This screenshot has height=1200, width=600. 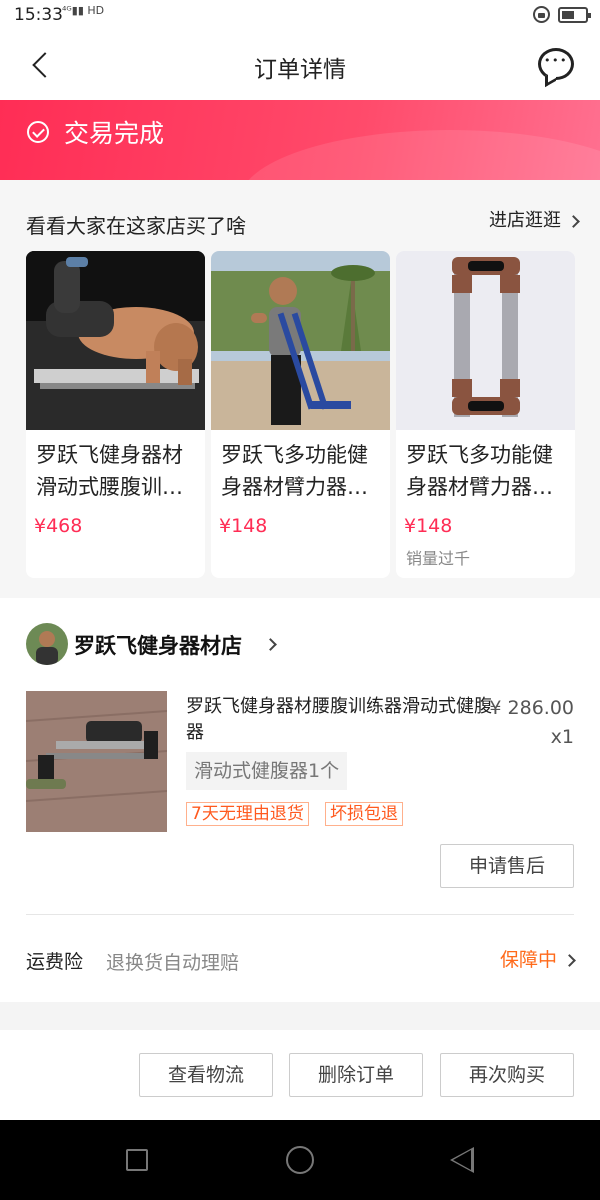 I want to click on card-sales: 销量过千, so click(x=438, y=558).